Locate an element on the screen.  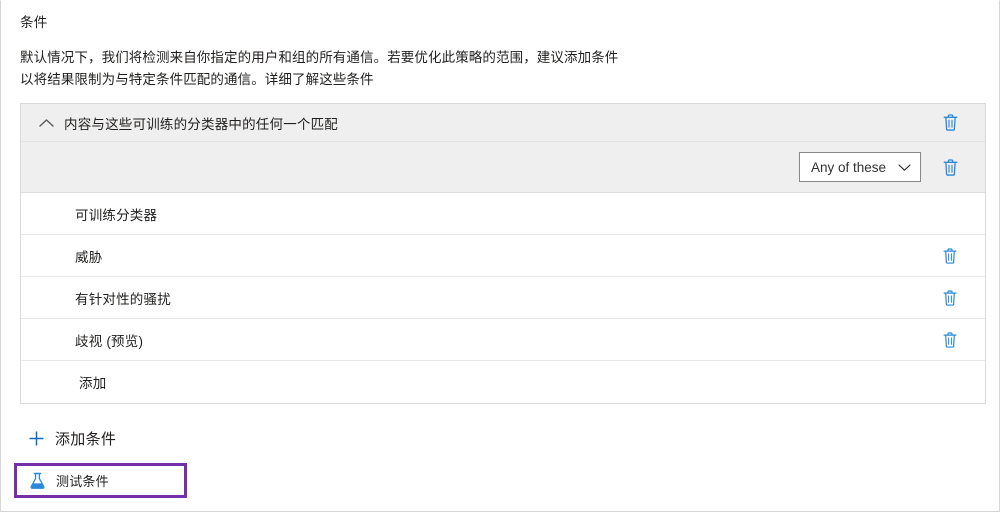
test-condition-highlight: 测试条件 is located at coordinates (100, 480).